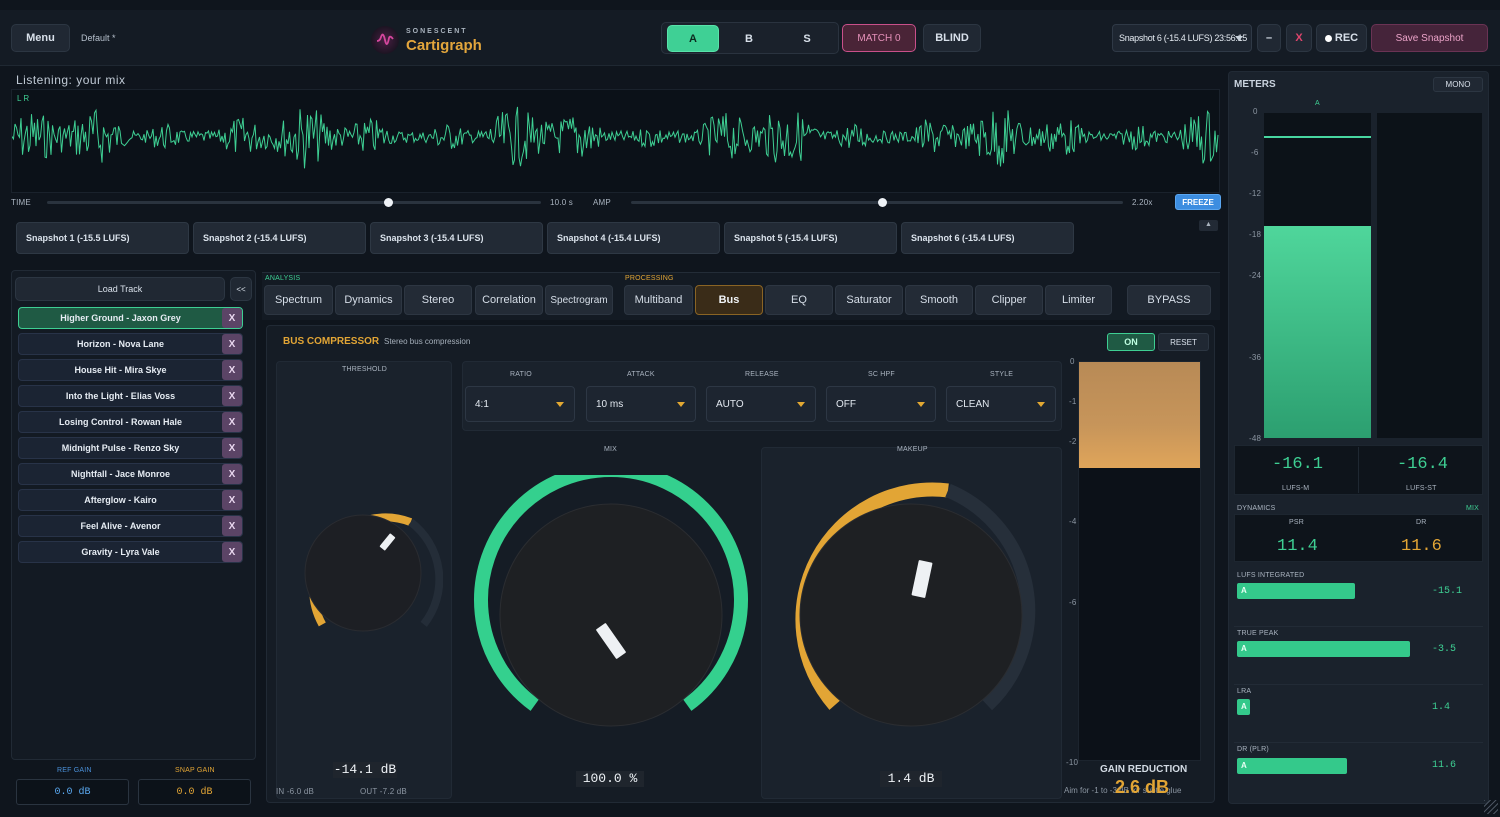 The image size is (1500, 817). Describe the element at coordinates (641, 404) in the screenshot. I see `attack-select: 10 ms` at that location.